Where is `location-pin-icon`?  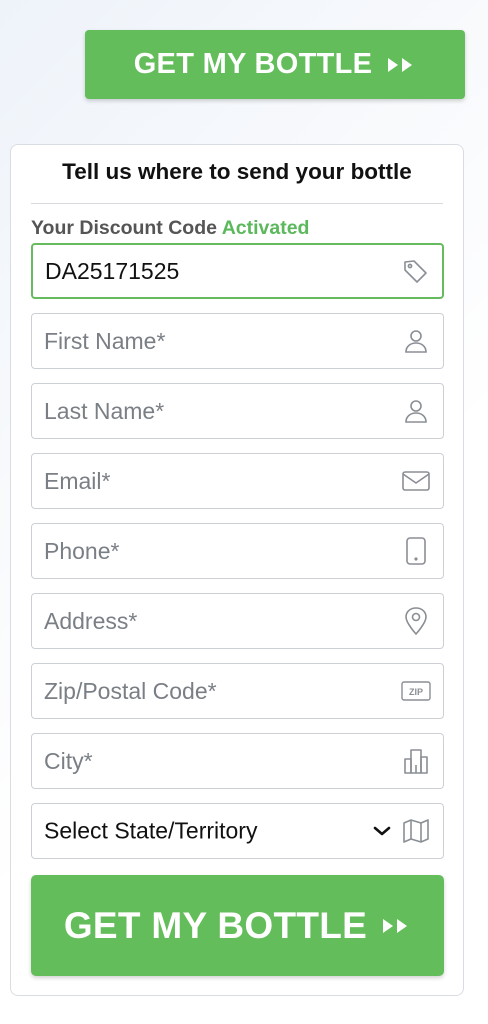
location-pin-icon is located at coordinates (416, 621).